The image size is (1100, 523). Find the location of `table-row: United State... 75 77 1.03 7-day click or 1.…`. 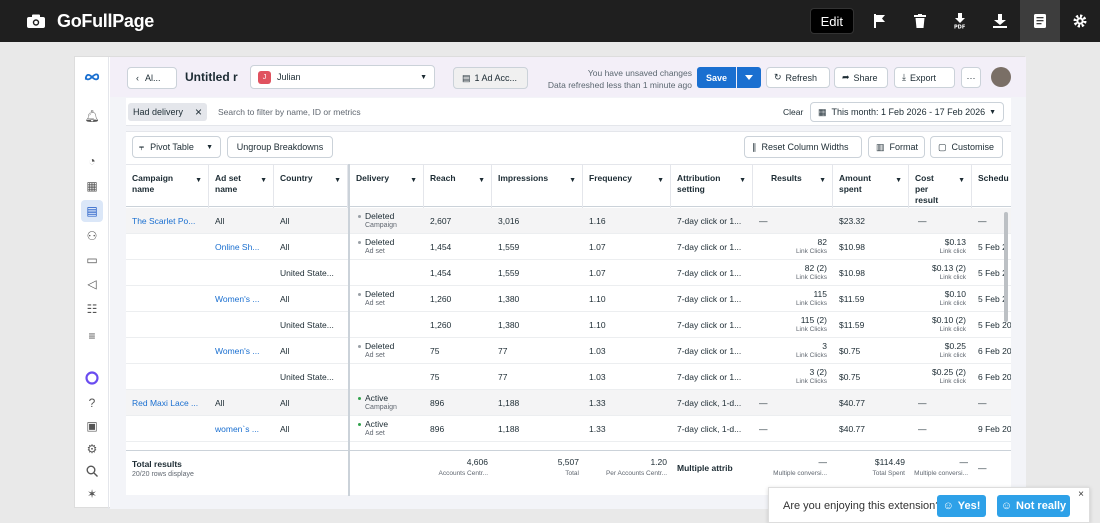

table-row: United State... 75 77 1.03 7-day click or 1.… is located at coordinates (568, 377).